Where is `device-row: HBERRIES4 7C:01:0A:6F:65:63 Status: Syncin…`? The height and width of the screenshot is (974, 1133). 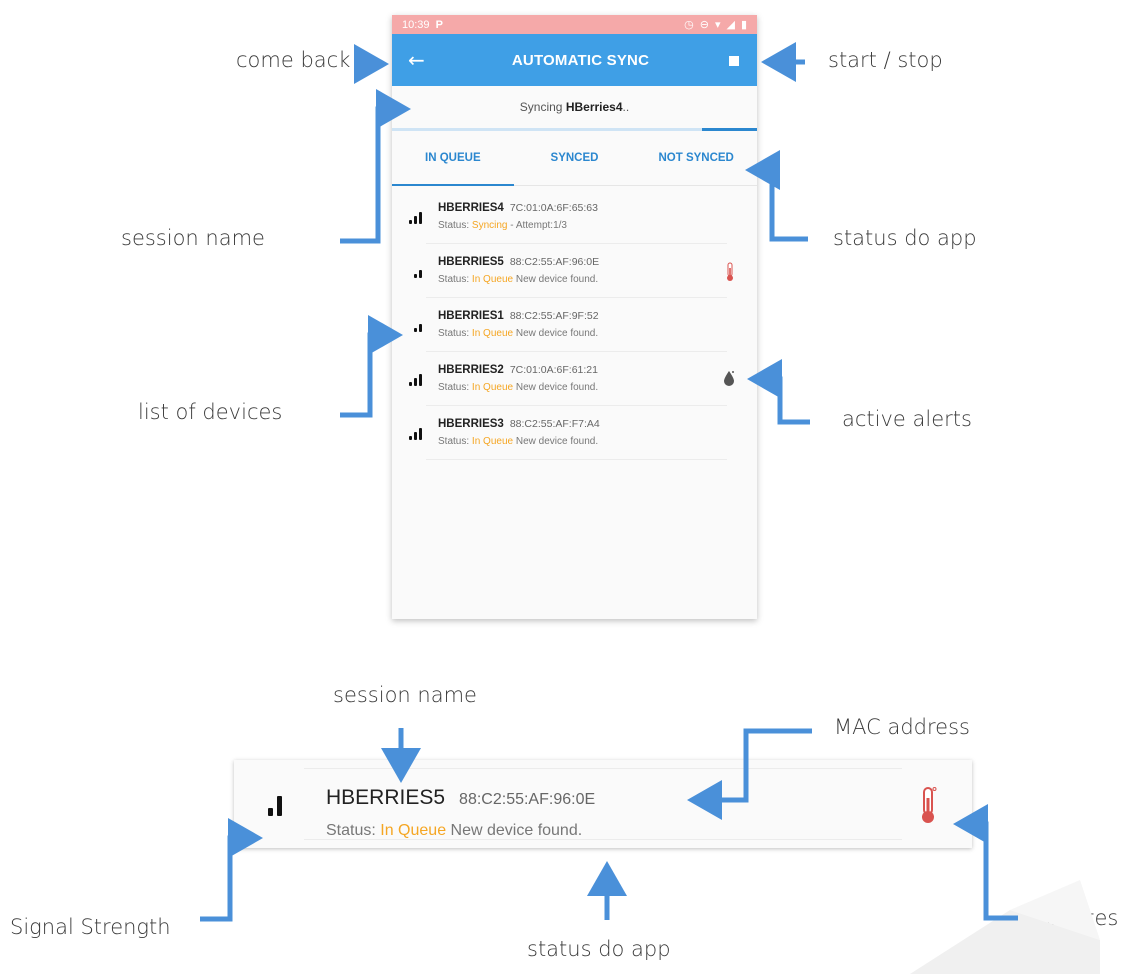
device-row: HBERRIES4 7C:01:0A:6F:65:63 Status: Syncin… is located at coordinates (574, 217).